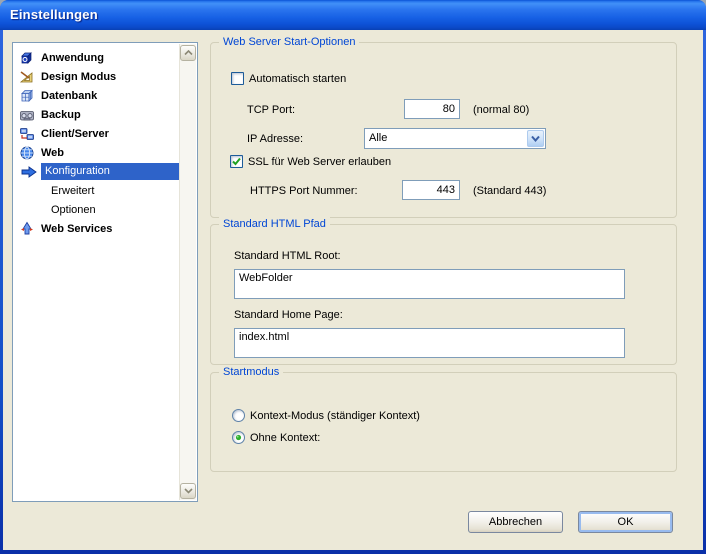 Image resolution: width=706 pixels, height=554 pixels. I want to click on sidebar-scrollbar, so click(187, 272).